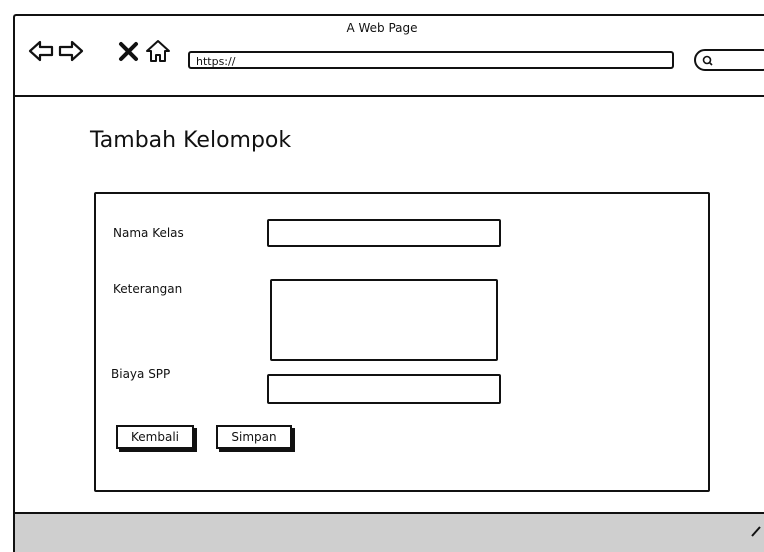  I want to click on close-x-icon, so click(129, 51).